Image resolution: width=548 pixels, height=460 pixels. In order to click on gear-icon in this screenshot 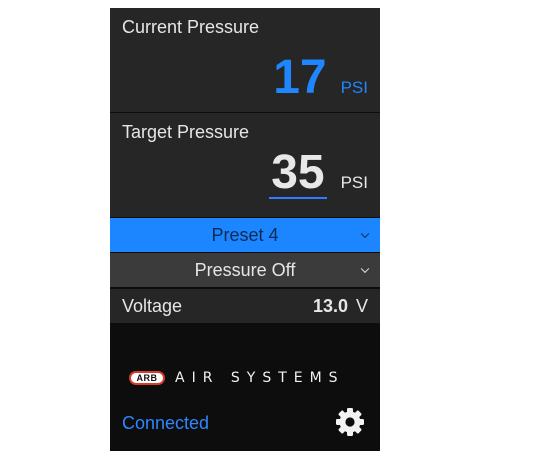, I will do `click(350, 422)`.